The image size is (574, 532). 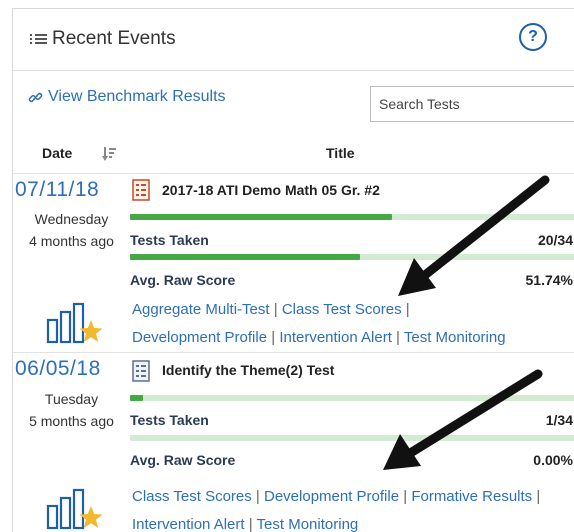 What do you see at coordinates (109, 154) in the screenshot?
I see `sort-icon` at bounding box center [109, 154].